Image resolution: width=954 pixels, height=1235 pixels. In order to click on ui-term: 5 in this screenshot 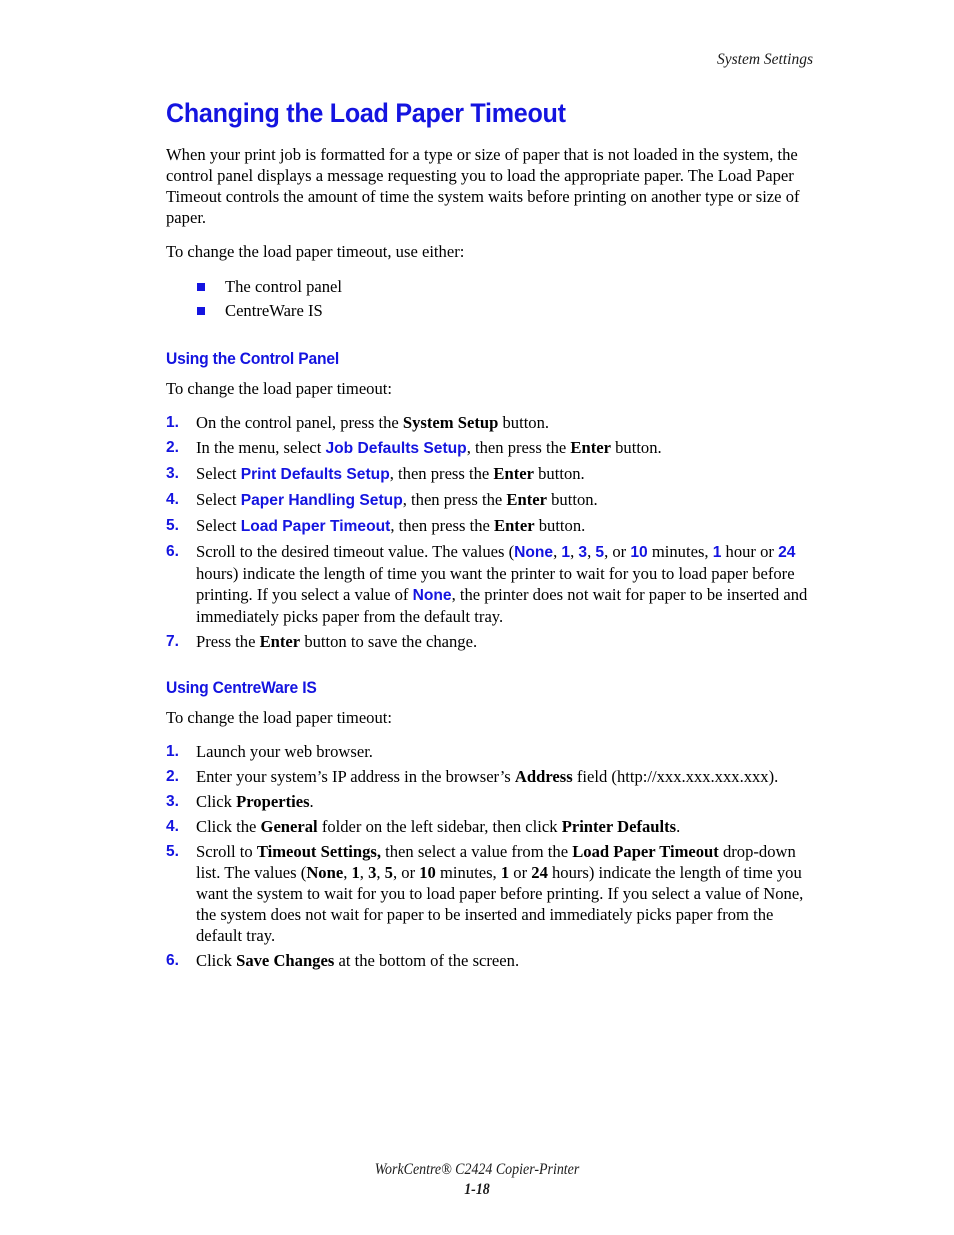, I will do `click(600, 552)`.